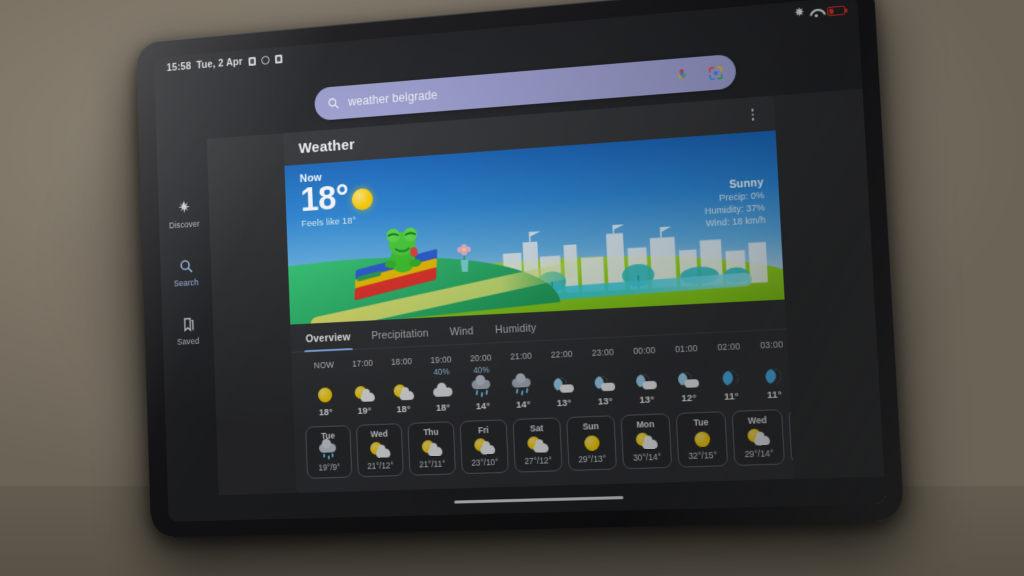 This screenshot has width=1024, height=576. Describe the element at coordinates (480, 358) in the screenshot. I see `hour-time: 20:00` at that location.